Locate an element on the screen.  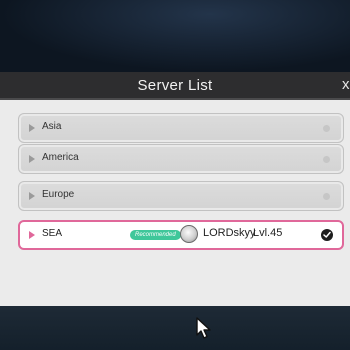
server-item-asia: Asia is located at coordinates (181, 128).